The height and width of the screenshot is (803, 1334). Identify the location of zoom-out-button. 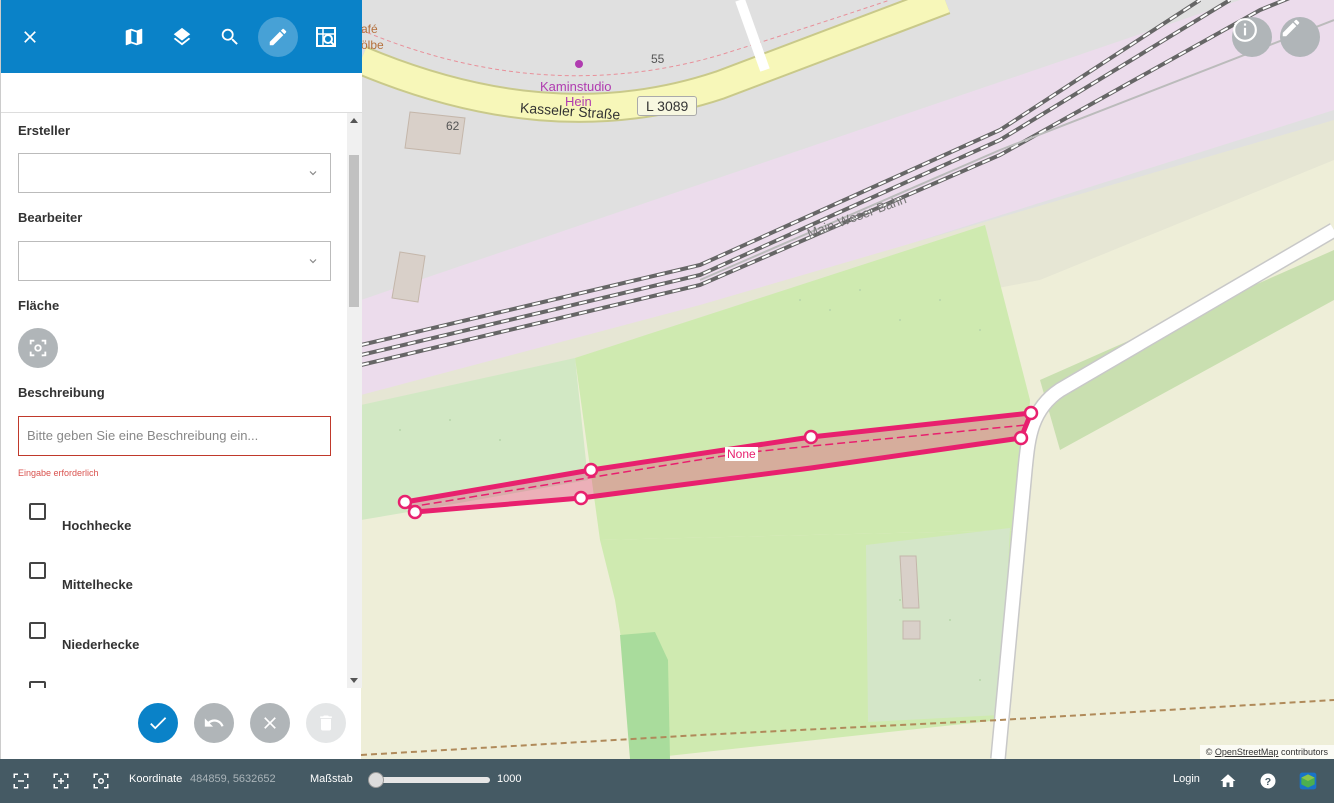
(21, 781).